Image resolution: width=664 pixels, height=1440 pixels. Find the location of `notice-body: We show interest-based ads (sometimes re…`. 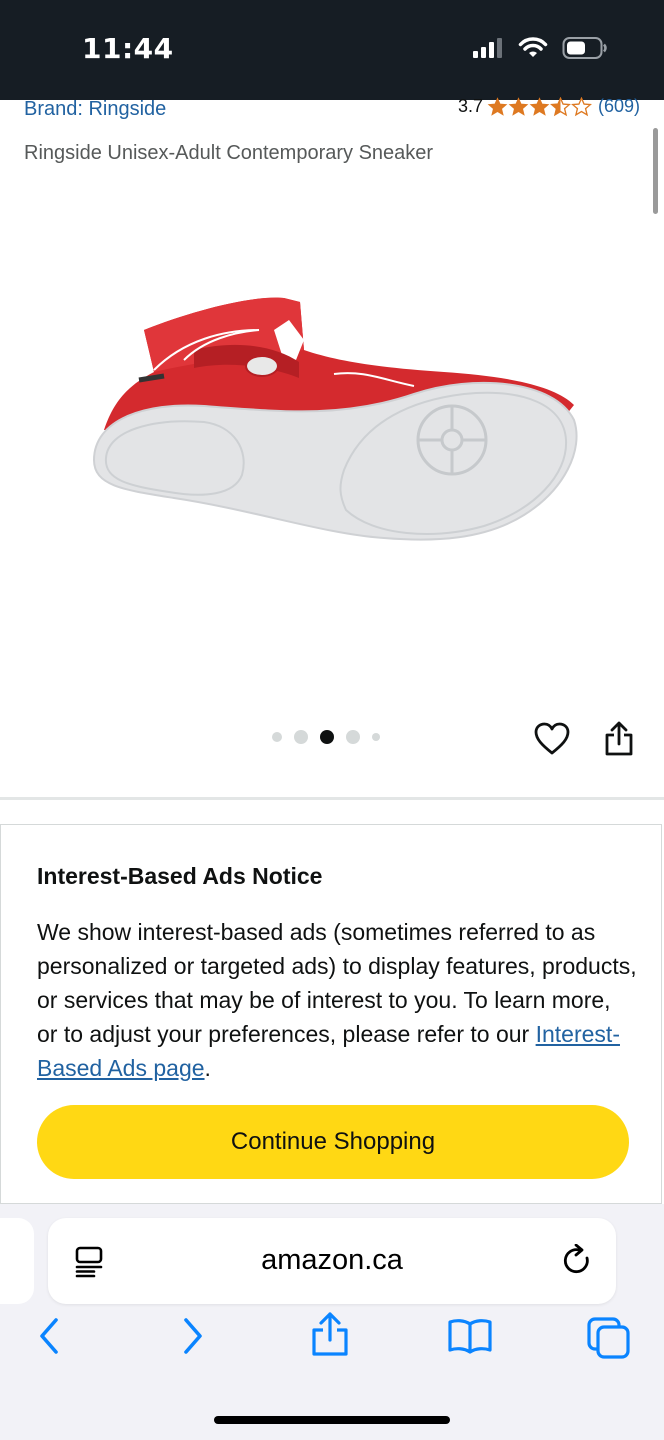

notice-body: We show interest-based ads (sometimes re… is located at coordinates (337, 1000).